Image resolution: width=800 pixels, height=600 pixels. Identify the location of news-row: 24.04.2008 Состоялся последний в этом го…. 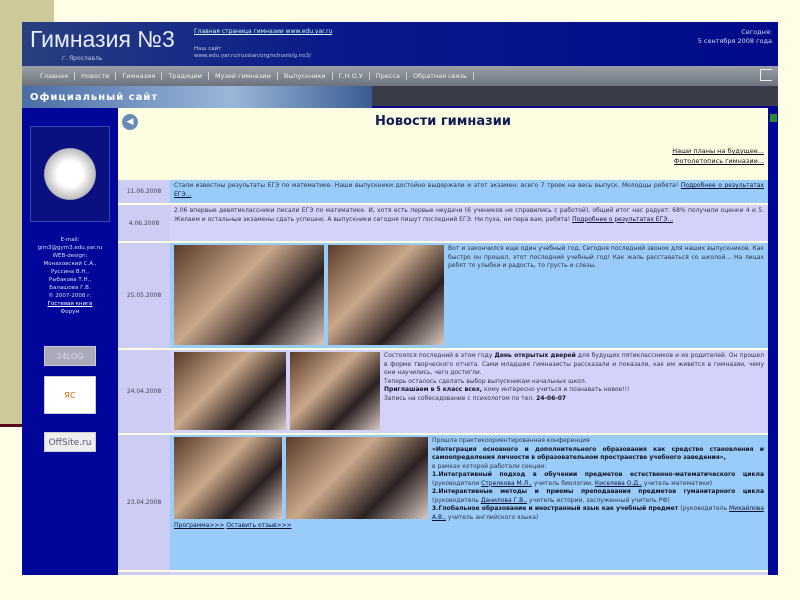
(443, 390).